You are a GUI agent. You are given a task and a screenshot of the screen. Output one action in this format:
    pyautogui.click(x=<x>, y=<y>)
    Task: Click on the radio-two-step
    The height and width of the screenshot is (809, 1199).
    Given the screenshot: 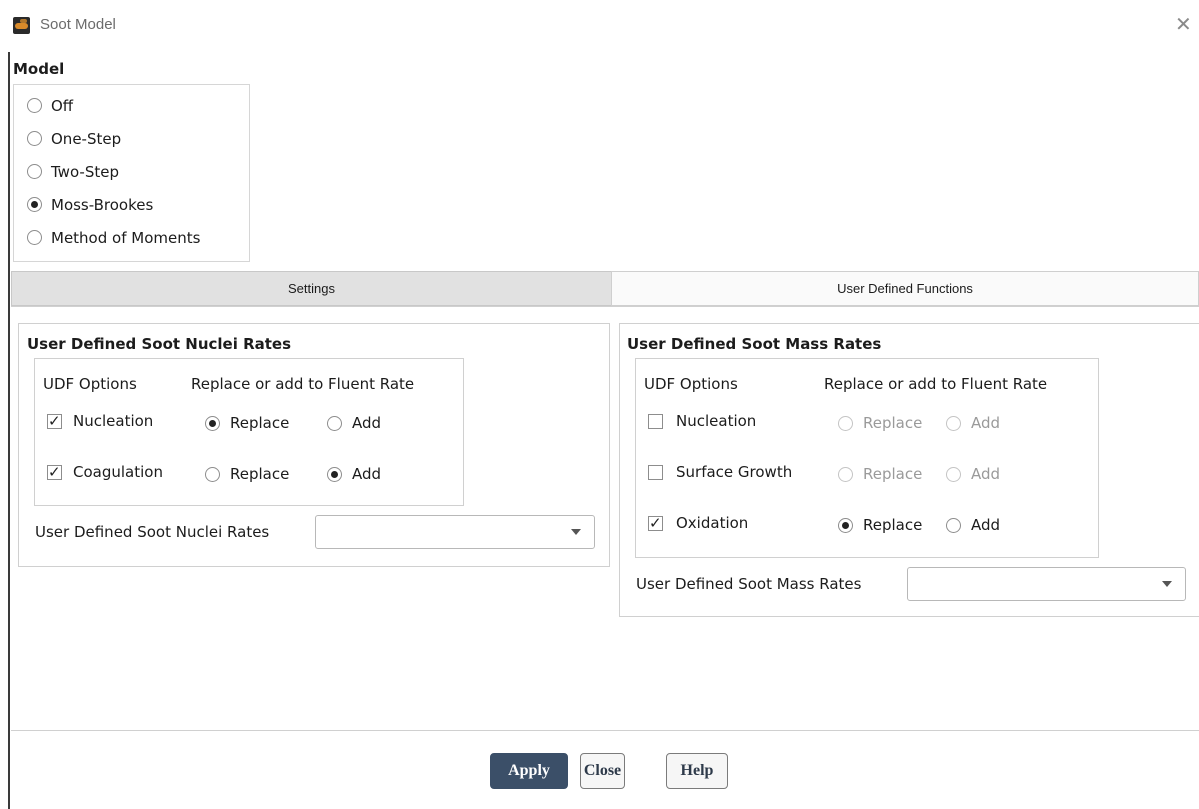 What is the action you would take?
    pyautogui.click(x=34, y=171)
    